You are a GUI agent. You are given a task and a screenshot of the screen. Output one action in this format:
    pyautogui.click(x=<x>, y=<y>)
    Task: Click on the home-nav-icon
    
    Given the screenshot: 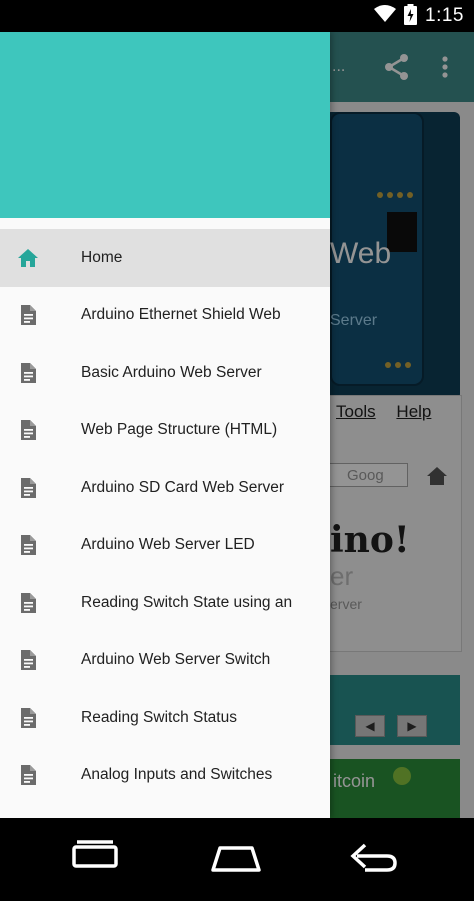 What is the action you would take?
    pyautogui.click(x=236, y=858)
    